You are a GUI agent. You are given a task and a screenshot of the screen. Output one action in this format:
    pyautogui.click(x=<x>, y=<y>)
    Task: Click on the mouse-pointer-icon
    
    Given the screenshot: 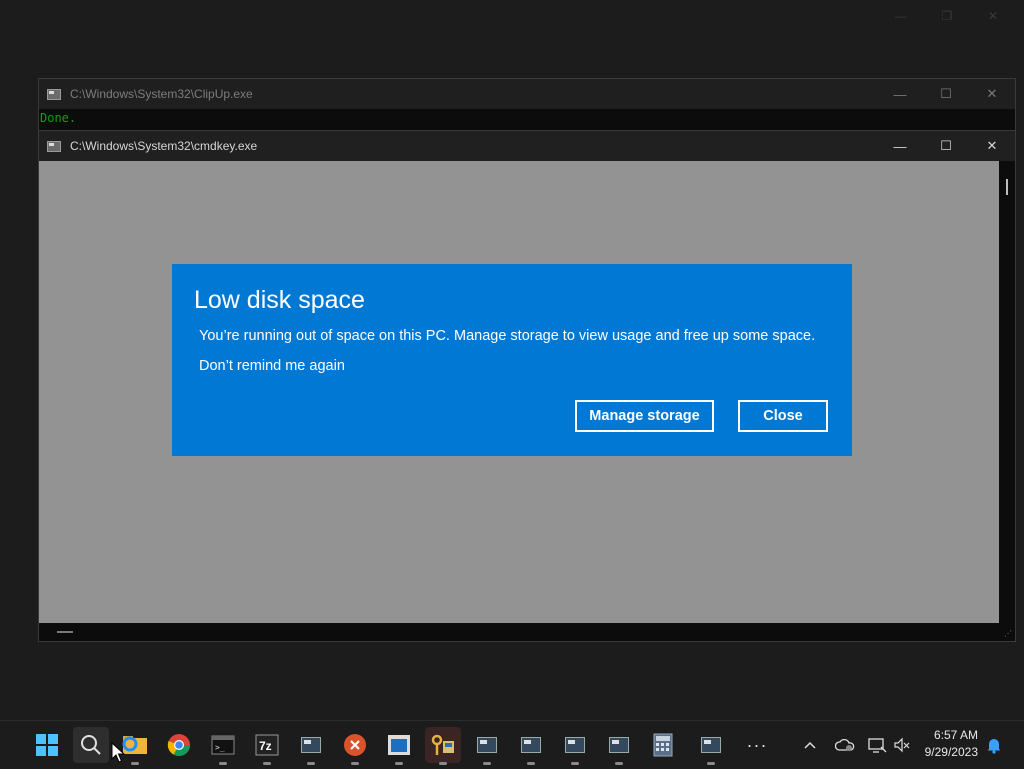 What is the action you would take?
    pyautogui.click(x=118, y=752)
    